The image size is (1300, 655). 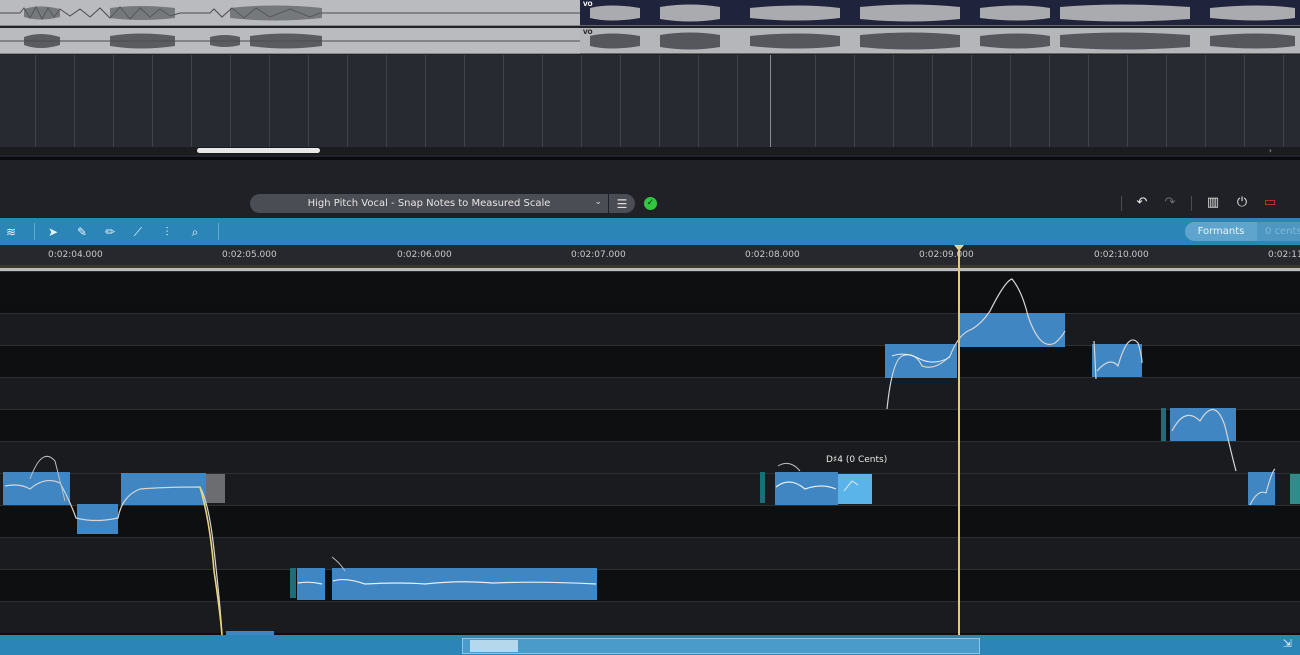 I want to click on amplitude-tool-icon: ⫶, so click(x=167, y=232).